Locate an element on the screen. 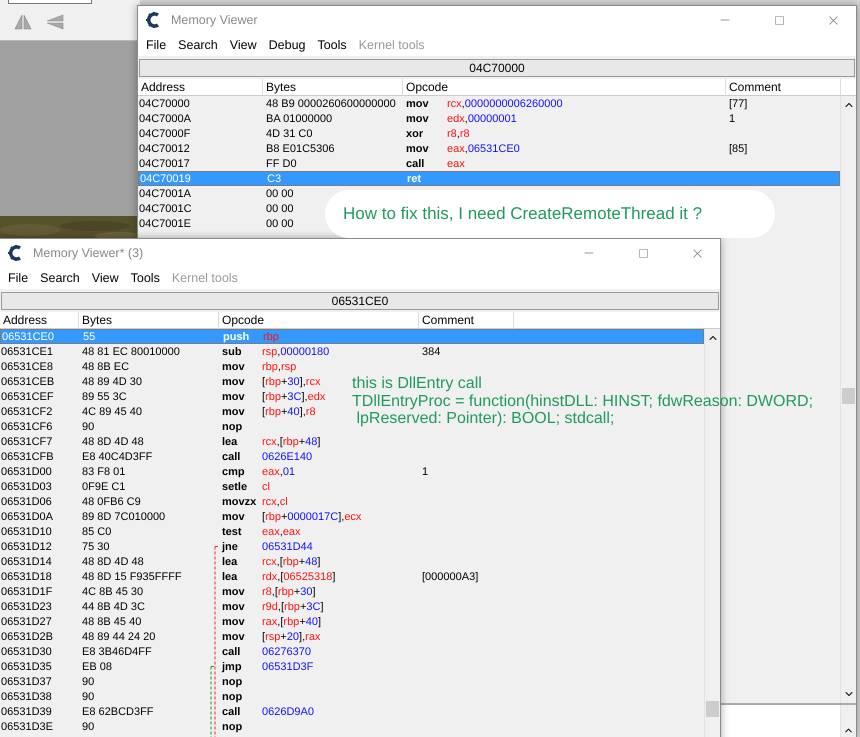  address-text: 06531D14 is located at coordinates (26, 562).